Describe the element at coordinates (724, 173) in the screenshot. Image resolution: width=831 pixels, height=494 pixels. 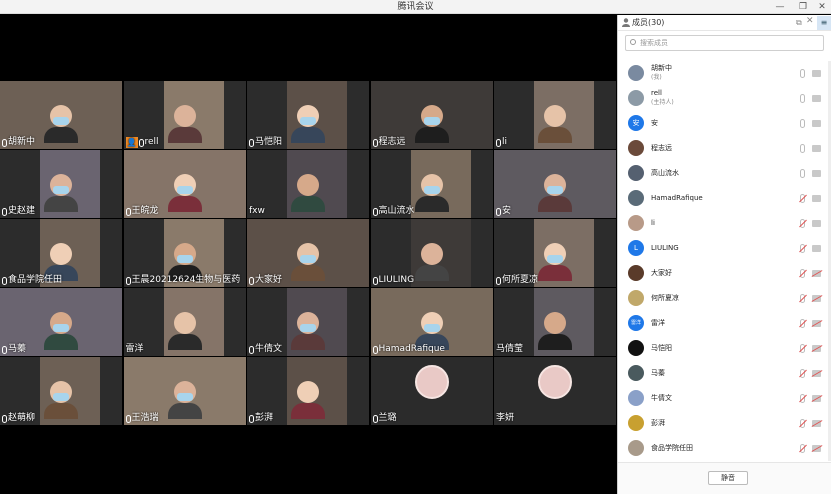
I see `member-row: 高山流水` at that location.